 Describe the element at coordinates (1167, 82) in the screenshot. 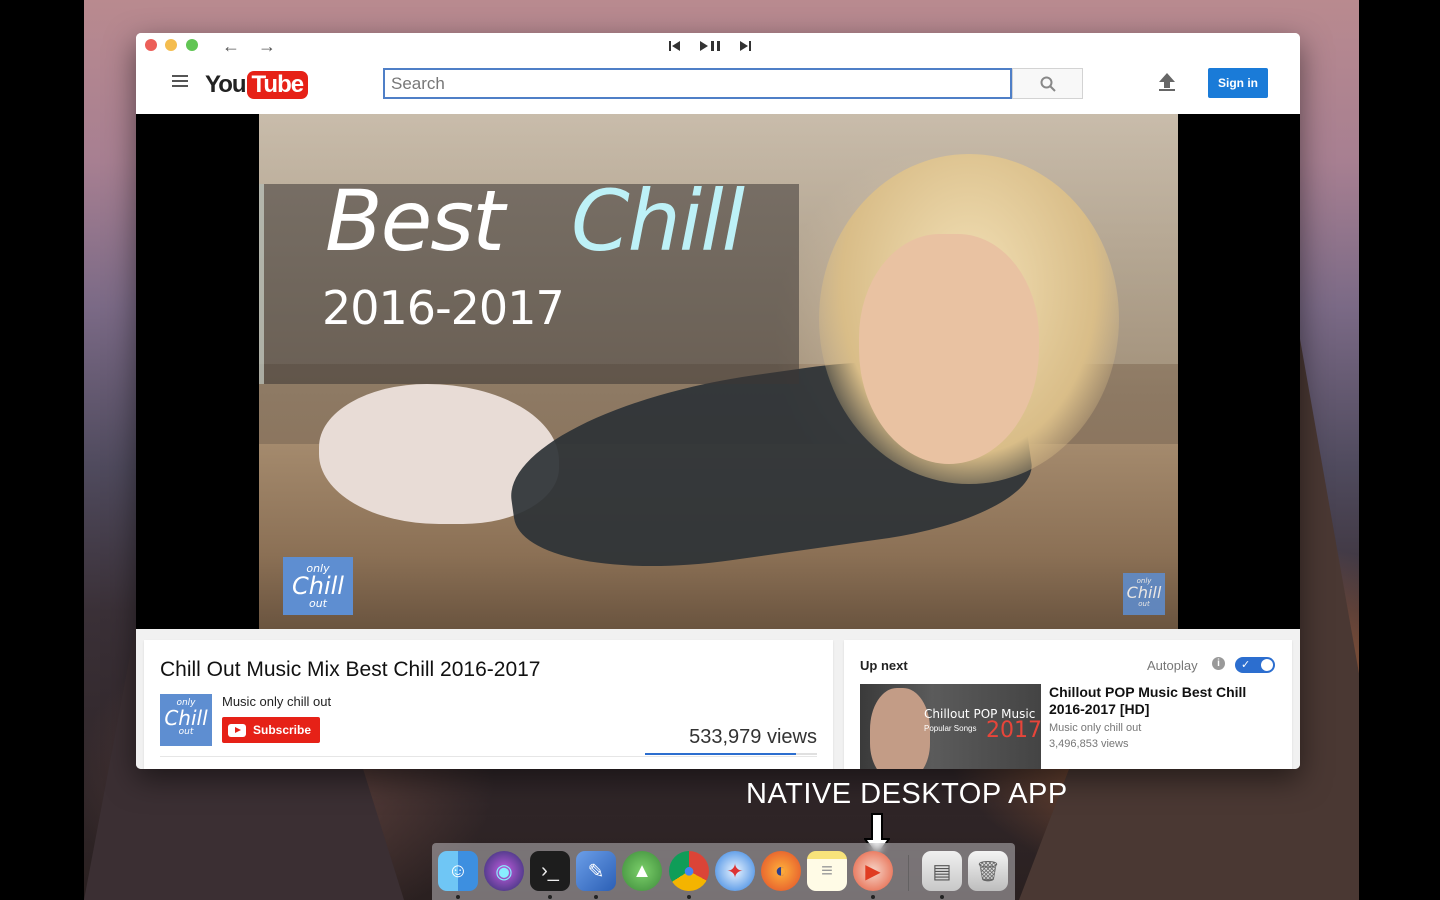

I see `upload-svg` at that location.